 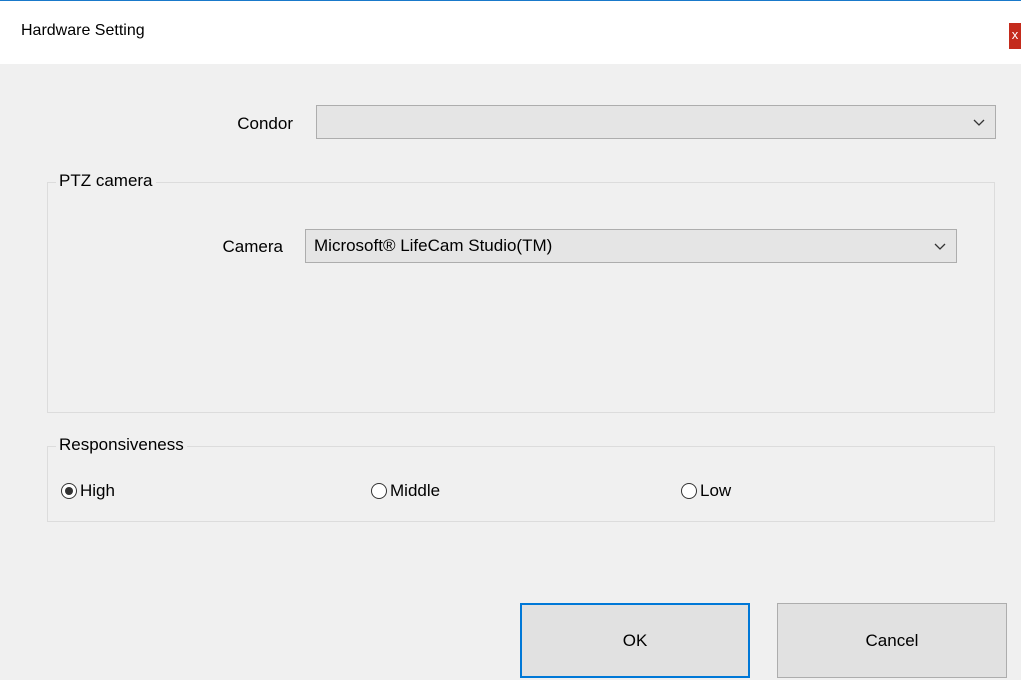 I want to click on ok-button: OK, so click(x=635, y=640).